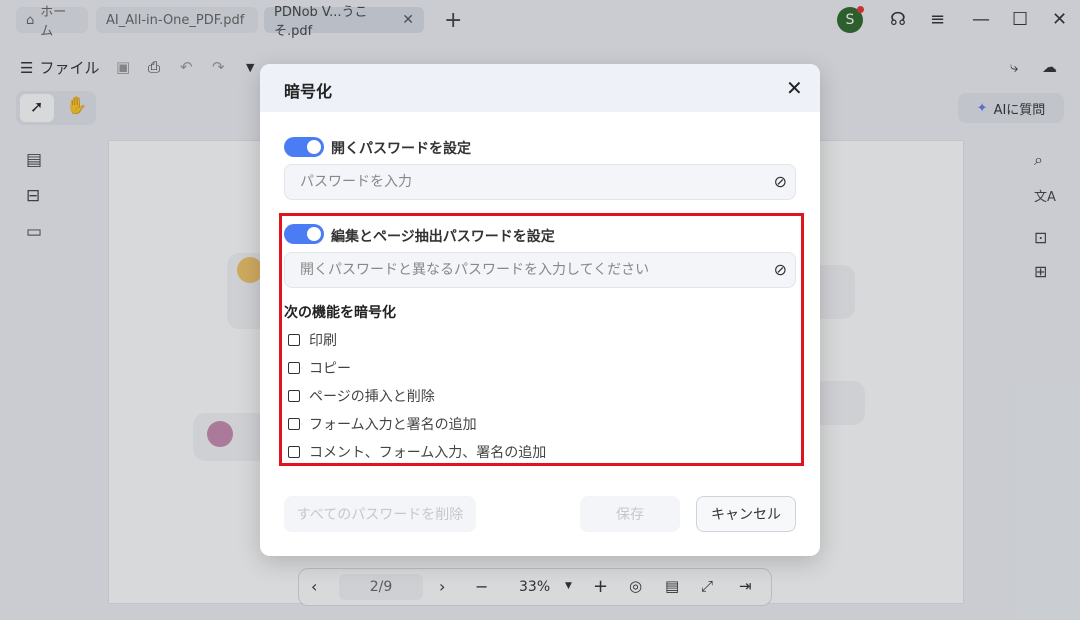 This screenshot has width=1080, height=620. What do you see at coordinates (393, 425) in the screenshot?
I see `permission-label: フォーム入力と署名の追加` at bounding box center [393, 425].